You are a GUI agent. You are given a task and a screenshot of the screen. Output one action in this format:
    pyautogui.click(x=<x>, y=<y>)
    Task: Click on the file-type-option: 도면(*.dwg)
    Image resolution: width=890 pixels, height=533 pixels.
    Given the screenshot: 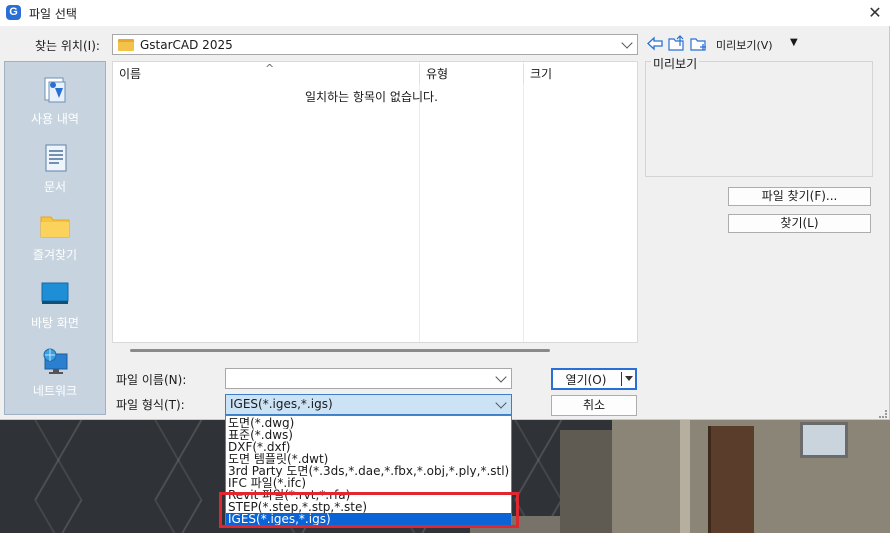 What is the action you would take?
    pyautogui.click(x=368, y=423)
    